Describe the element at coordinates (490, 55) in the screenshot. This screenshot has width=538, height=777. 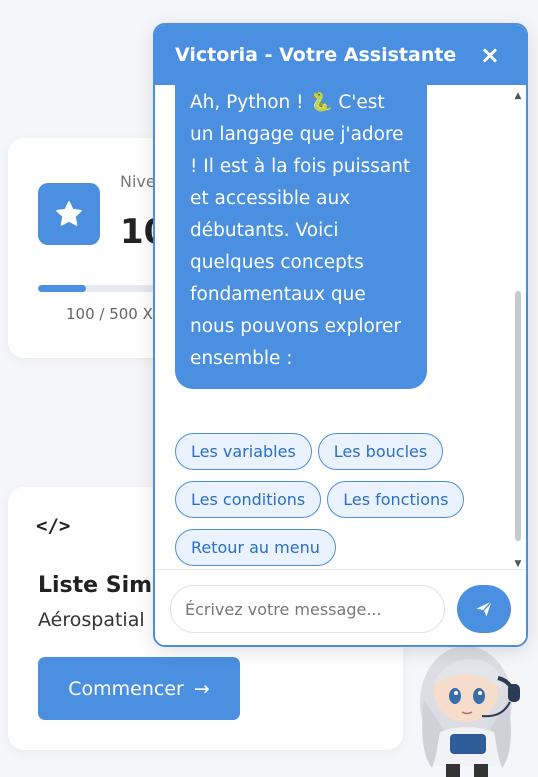
I see `close-icon: ×` at that location.